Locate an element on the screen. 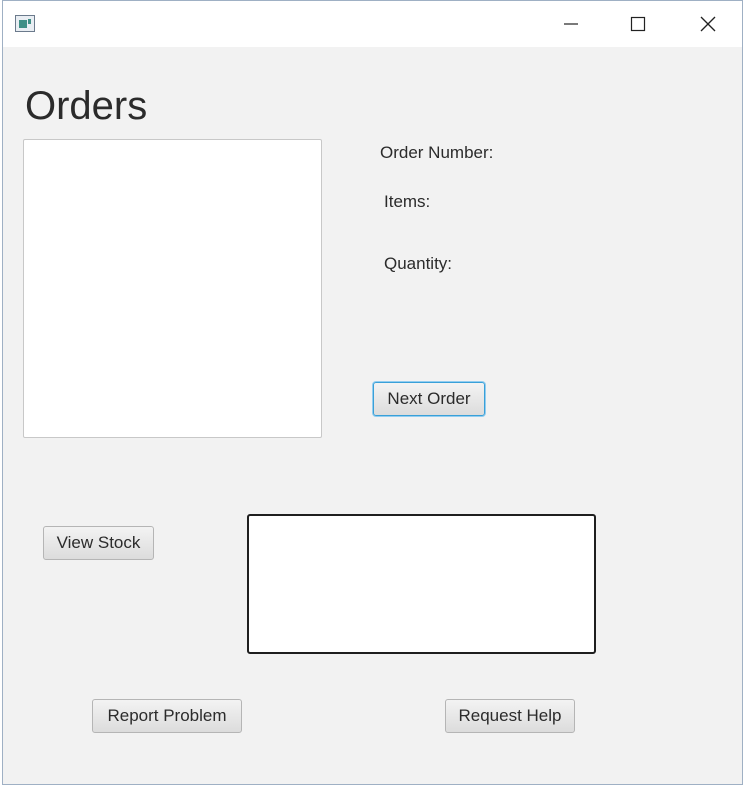  minimize-icon is located at coordinates (571, 24).